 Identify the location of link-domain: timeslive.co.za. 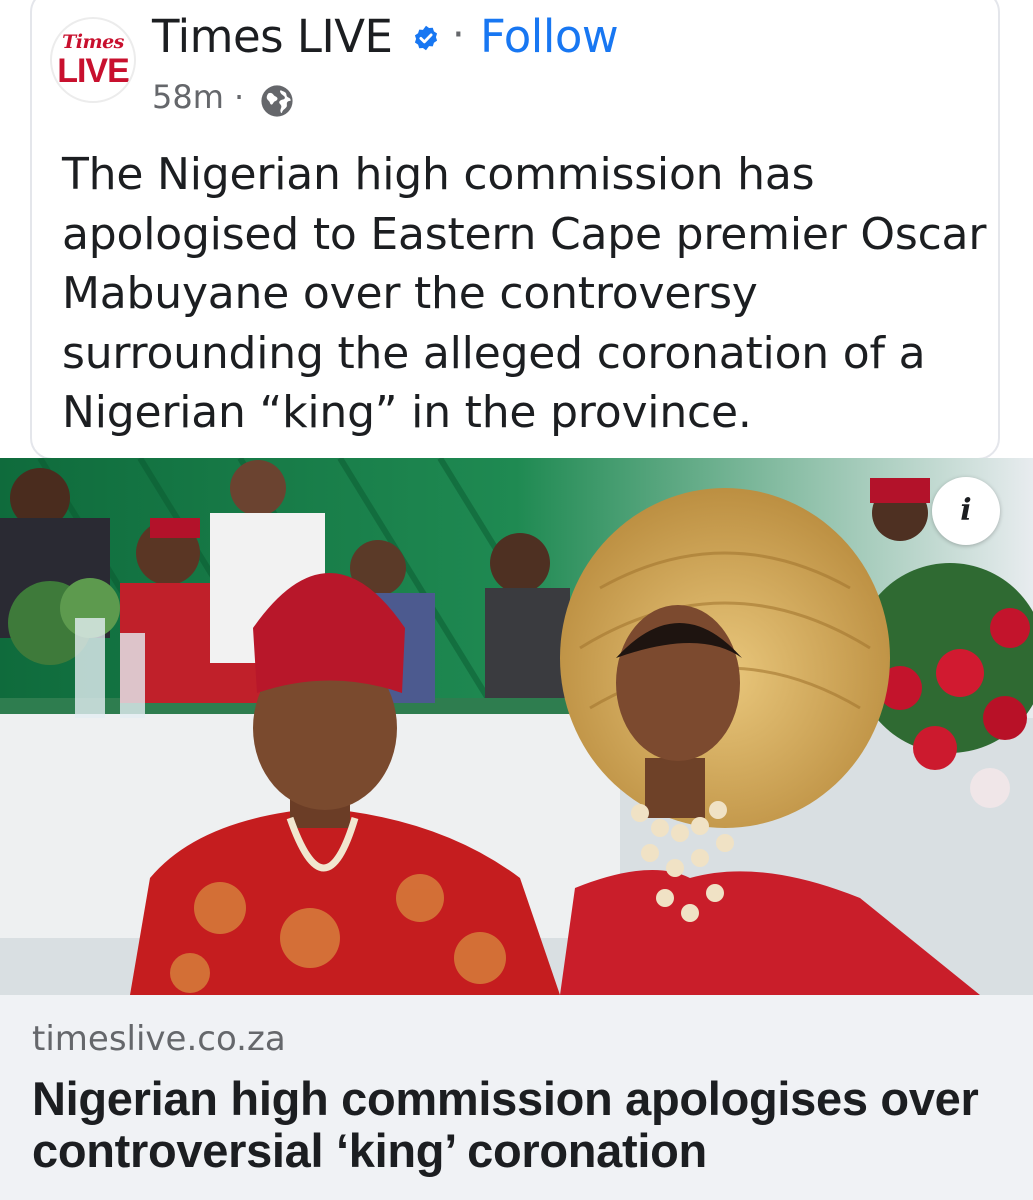
(159, 1039).